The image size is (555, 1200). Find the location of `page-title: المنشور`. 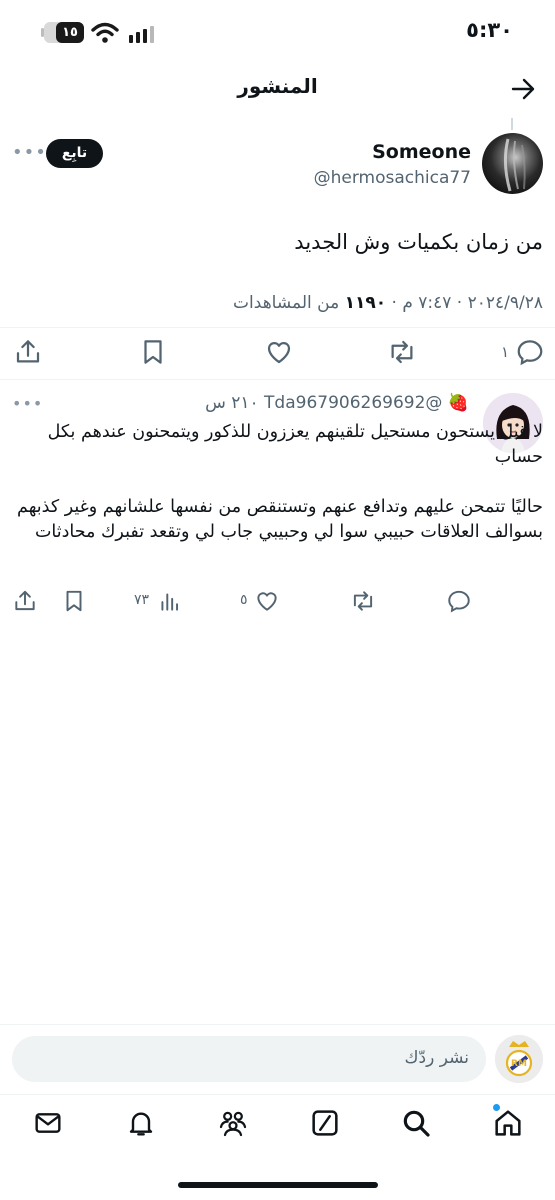

page-title: المنشور is located at coordinates (277, 86).